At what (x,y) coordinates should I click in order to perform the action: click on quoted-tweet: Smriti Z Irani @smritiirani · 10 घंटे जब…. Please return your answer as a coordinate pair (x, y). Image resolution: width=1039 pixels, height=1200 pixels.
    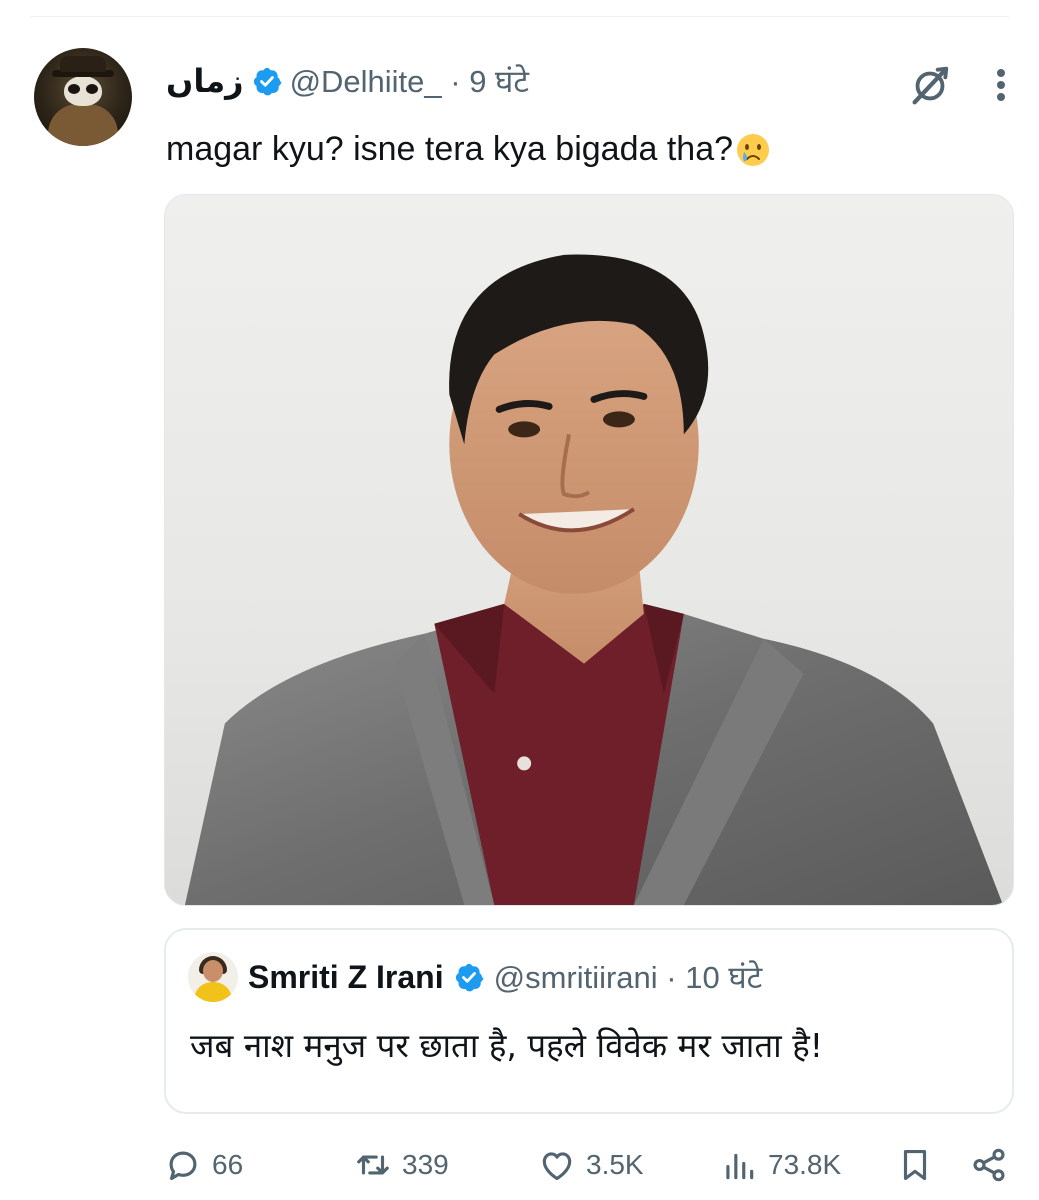
    Looking at the image, I should click on (589, 1021).